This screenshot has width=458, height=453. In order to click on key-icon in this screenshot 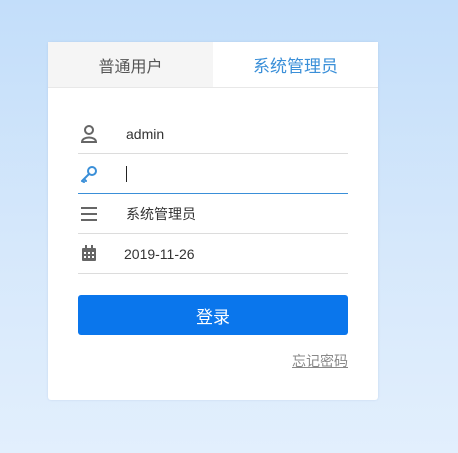, I will do `click(89, 174)`.